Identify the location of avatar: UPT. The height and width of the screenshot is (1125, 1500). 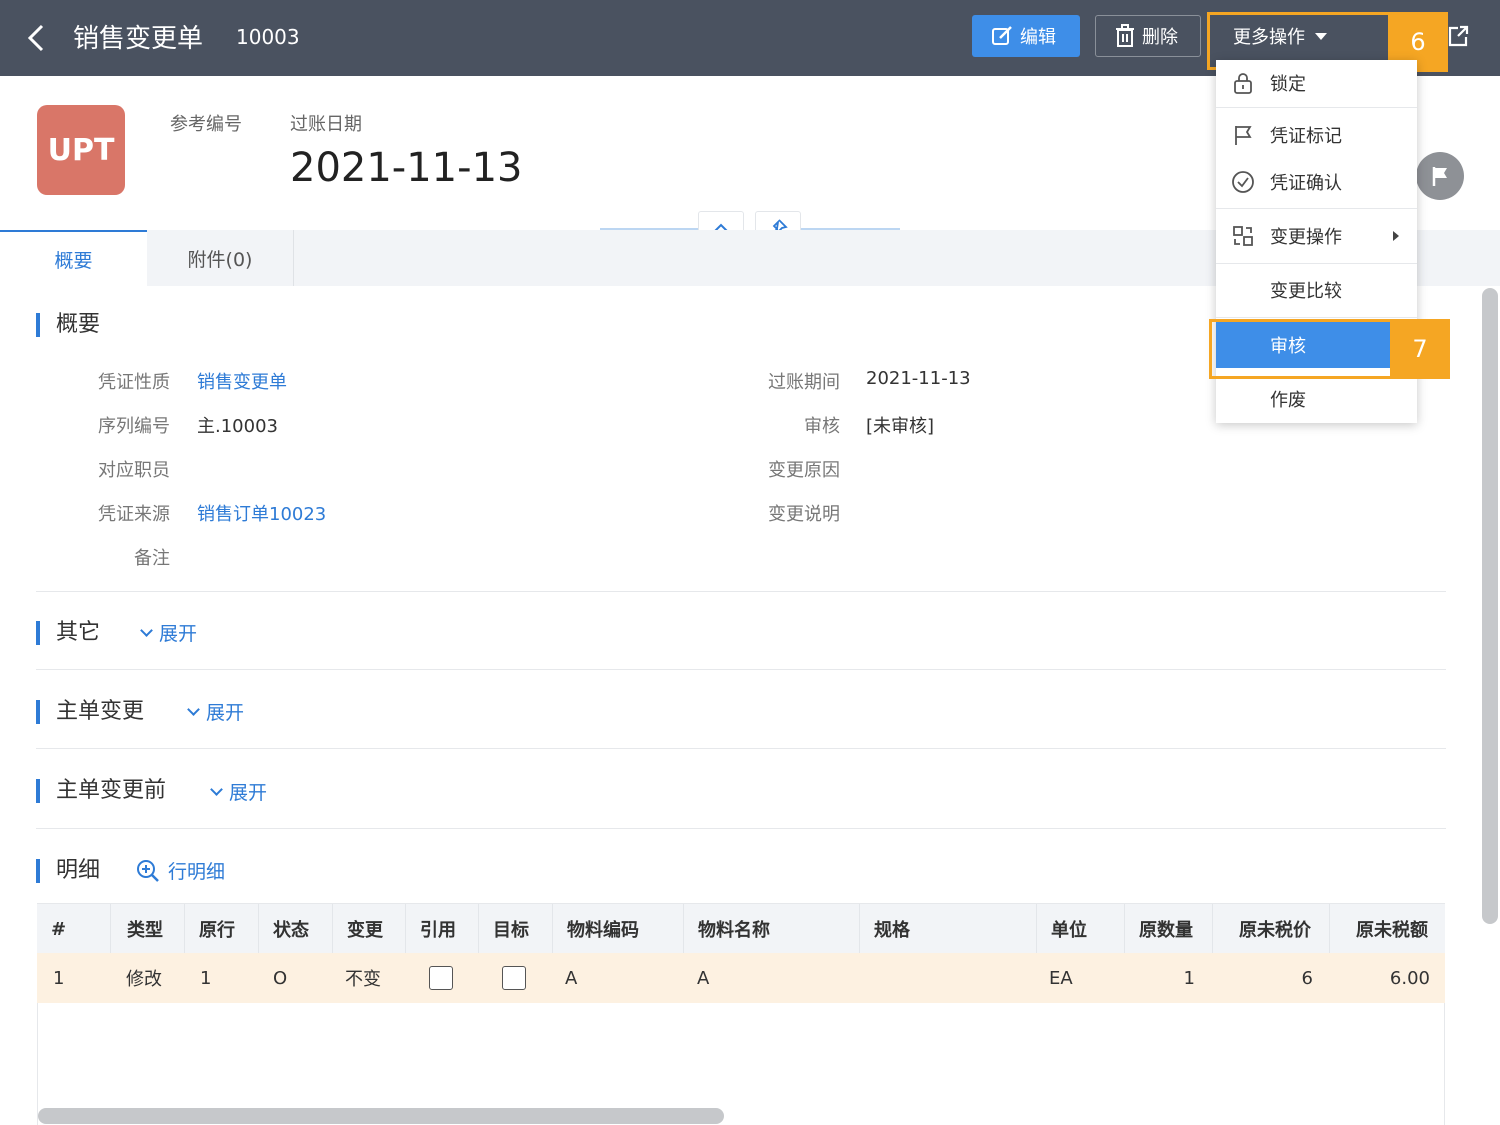
(81, 150).